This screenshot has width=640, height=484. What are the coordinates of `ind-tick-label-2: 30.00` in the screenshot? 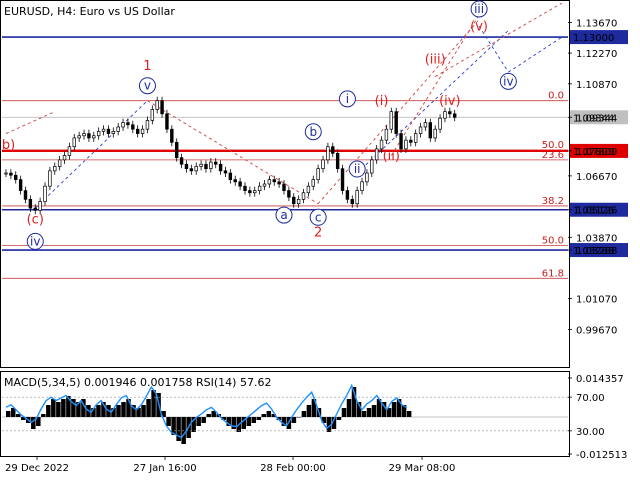 It's located at (590, 432).